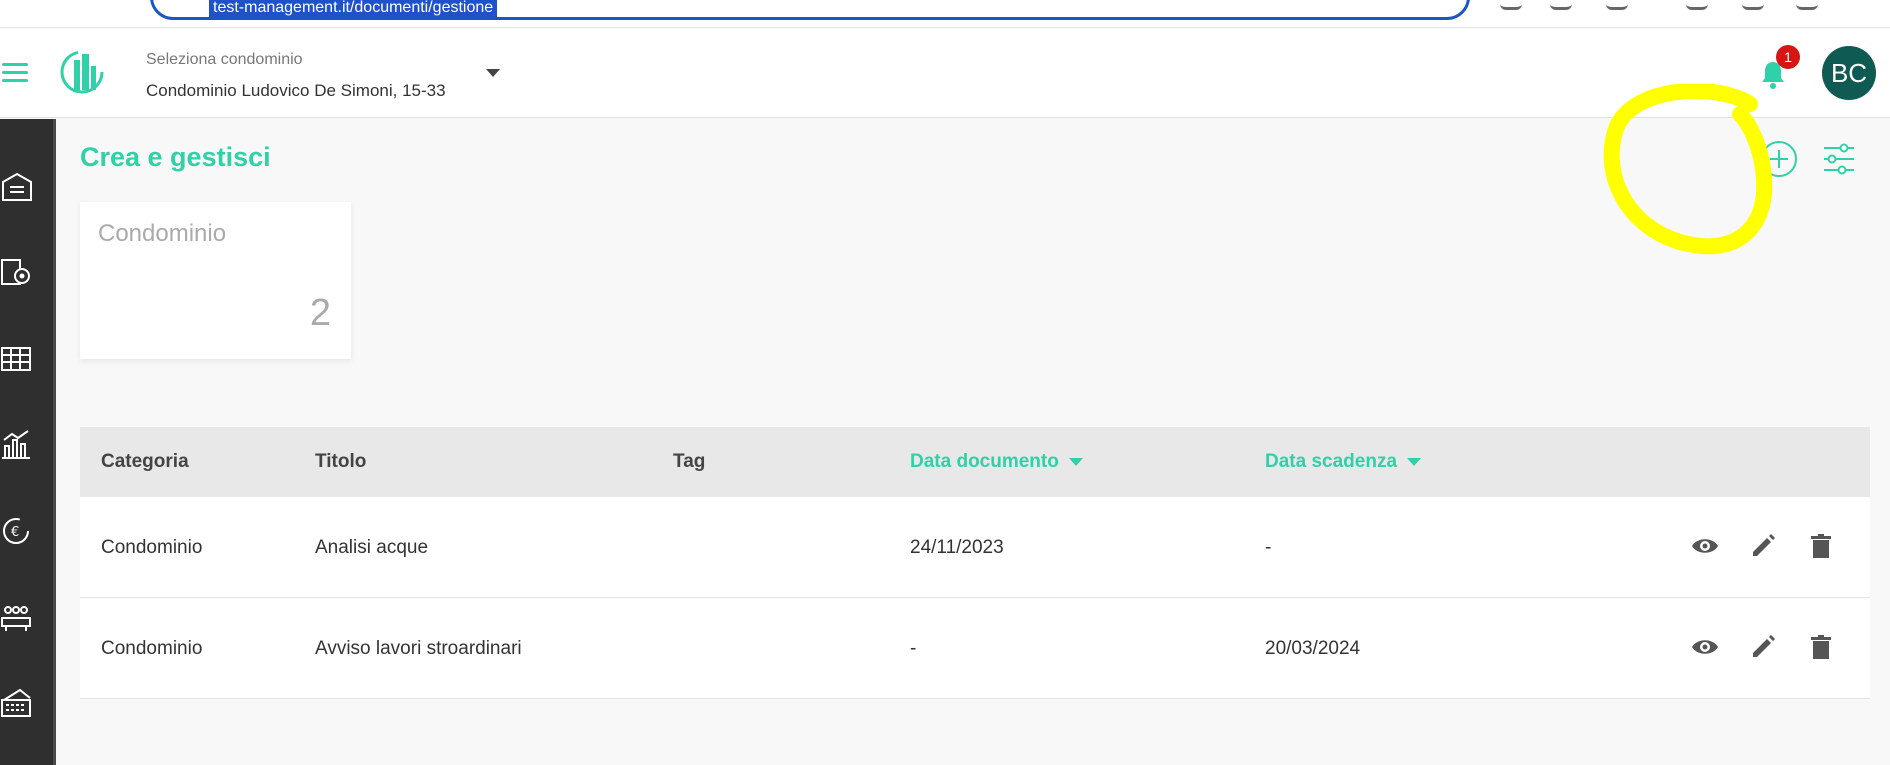 This screenshot has width=1890, height=765. I want to click on home-icon, so click(17, 187).